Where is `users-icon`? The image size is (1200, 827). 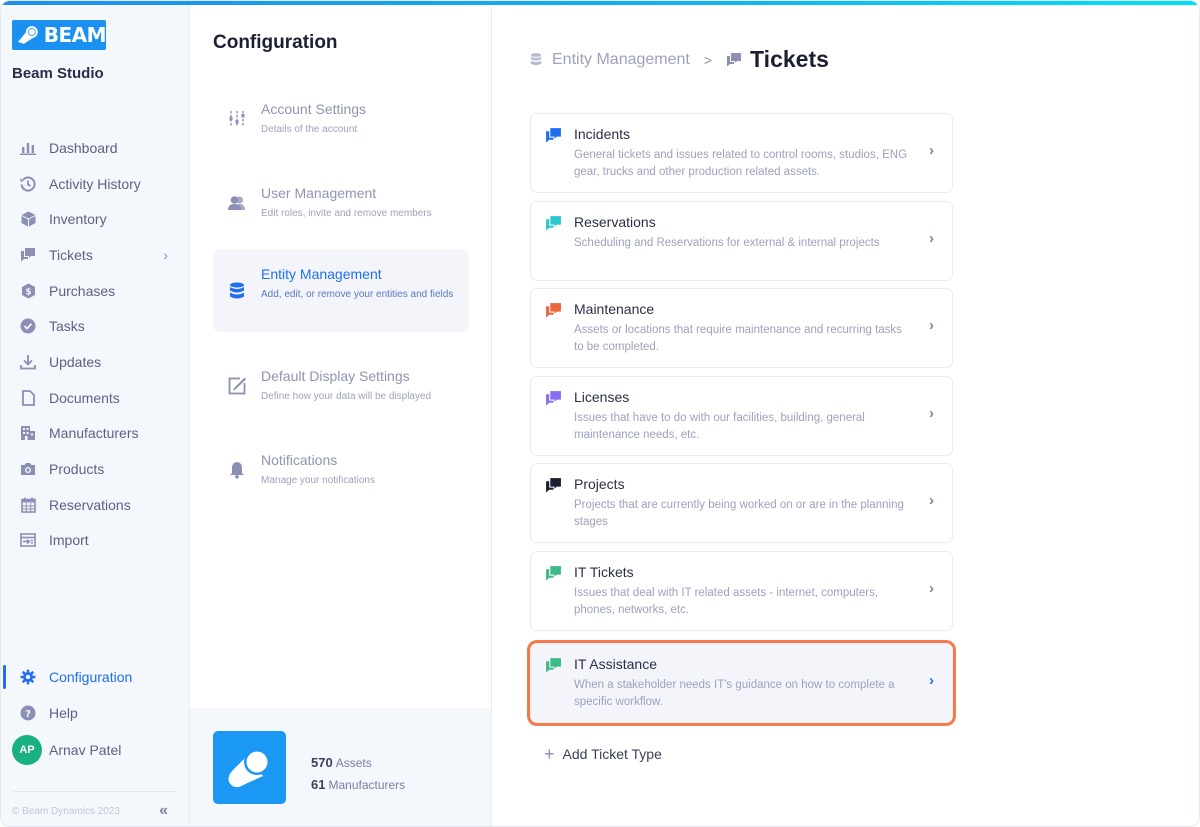 users-icon is located at coordinates (237, 203).